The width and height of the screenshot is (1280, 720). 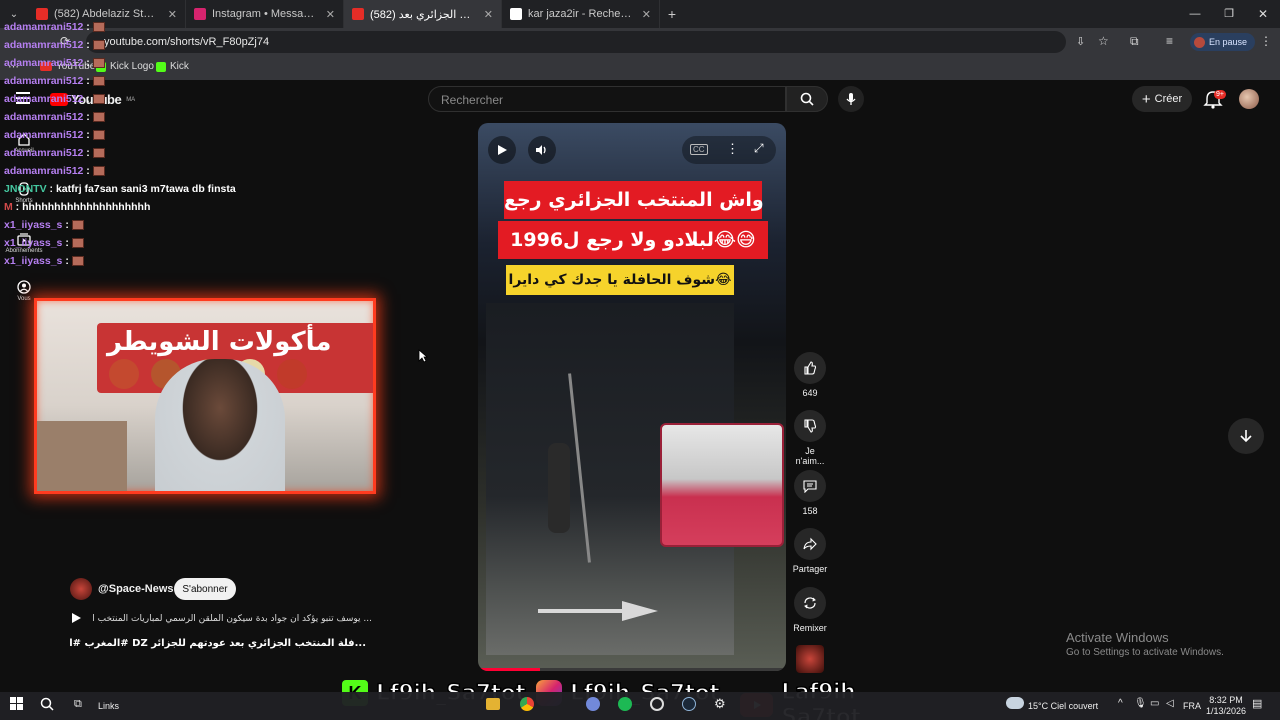 I want to click on account-avatar, so click(x=1249, y=99).